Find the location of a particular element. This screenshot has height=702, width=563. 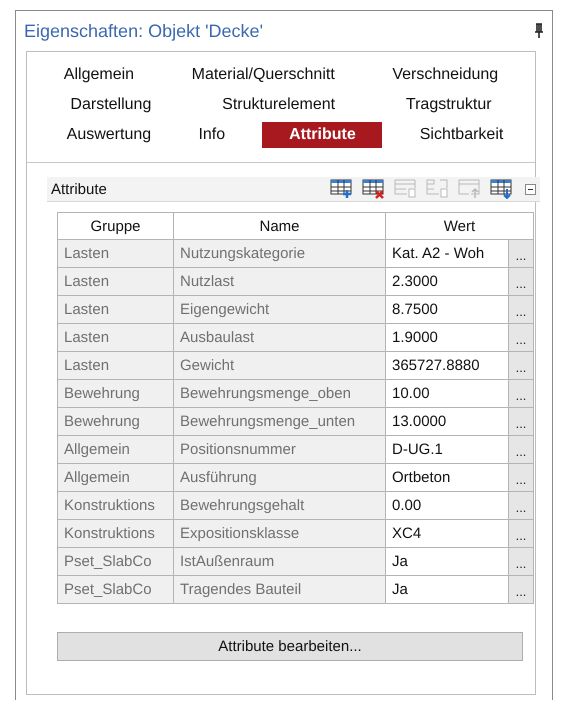

table-cell: Ausführung is located at coordinates (280, 478).